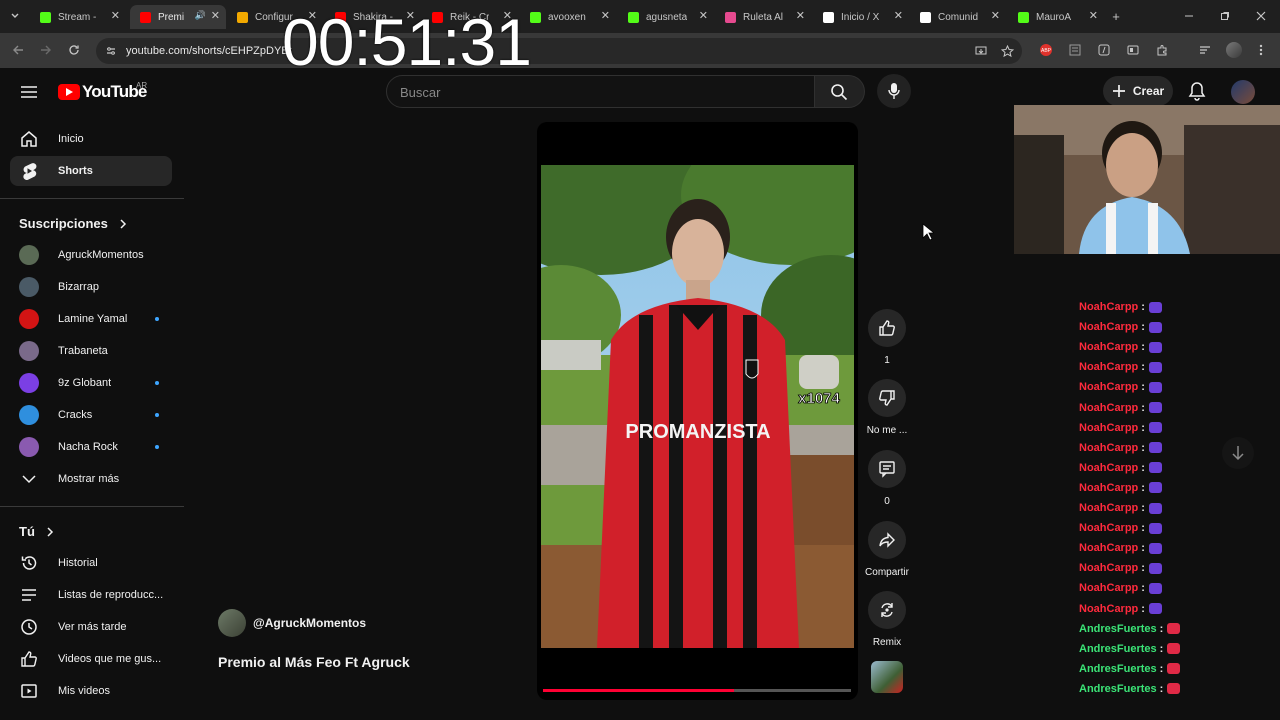 The height and width of the screenshot is (720, 1280). Describe the element at coordinates (91, 255) in the screenshot. I see `sidebar-item-subscription: AgruckMomentos` at that location.